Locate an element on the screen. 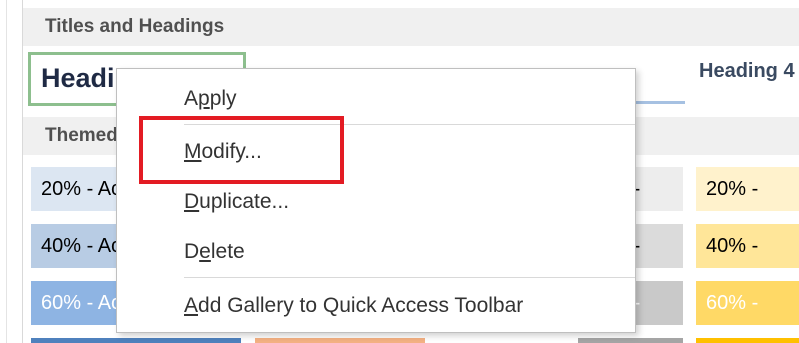 This screenshot has height=343, width=799. menu-item-add-to-qat-accesskey: A is located at coordinates (191, 305).